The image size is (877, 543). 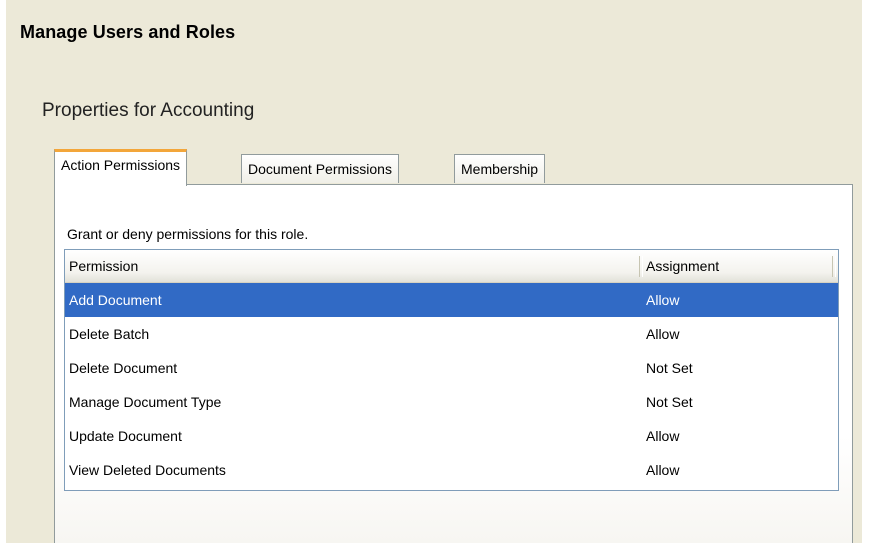 I want to click on permission-cell: Delete Batch, so click(x=109, y=334).